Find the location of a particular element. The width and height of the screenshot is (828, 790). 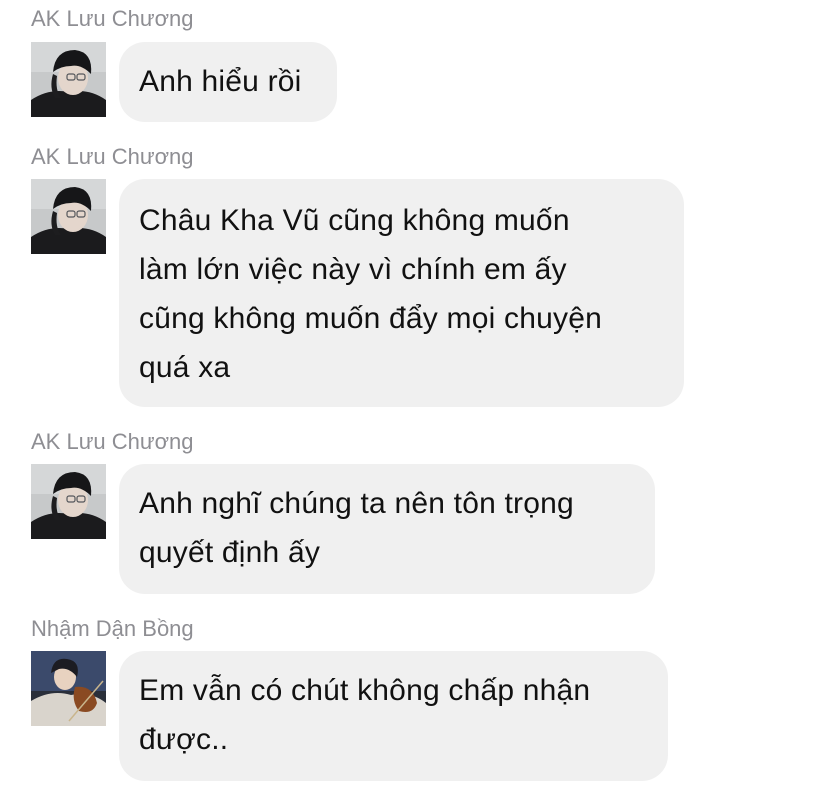

message-bubble: Em vẫn có chút không chấp nhận được.. is located at coordinates (393, 716).